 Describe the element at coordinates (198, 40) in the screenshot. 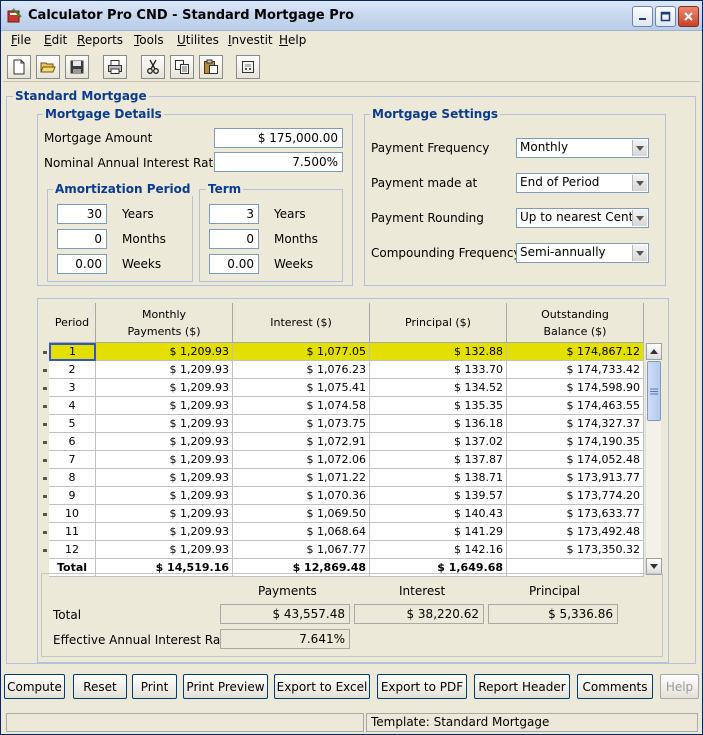

I see `menu-utilites: Utilites` at that location.